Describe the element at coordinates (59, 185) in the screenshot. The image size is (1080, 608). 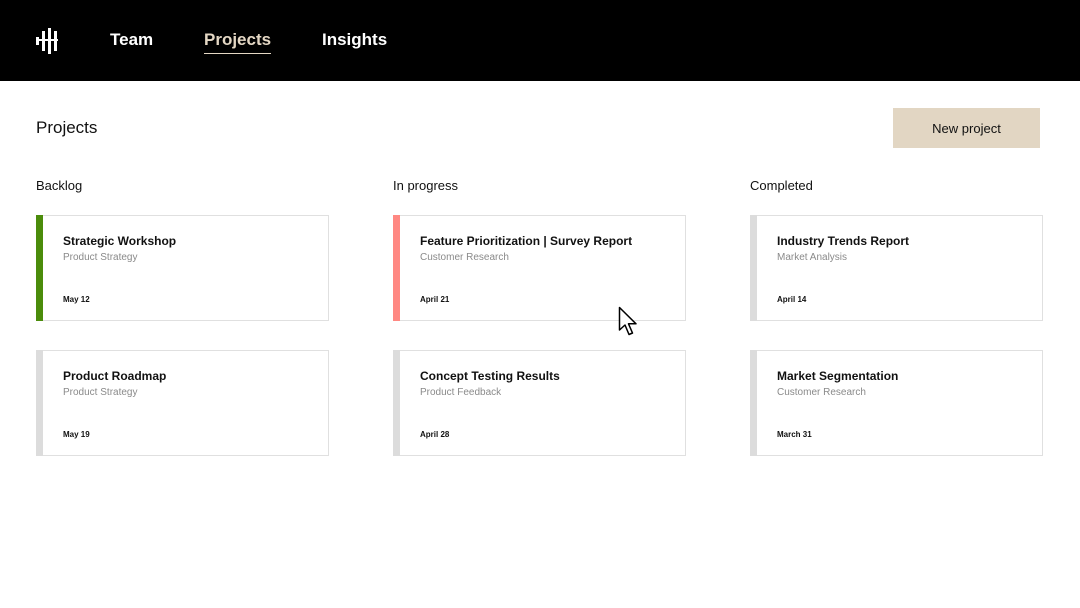
I see `column-title: Backlog` at that location.